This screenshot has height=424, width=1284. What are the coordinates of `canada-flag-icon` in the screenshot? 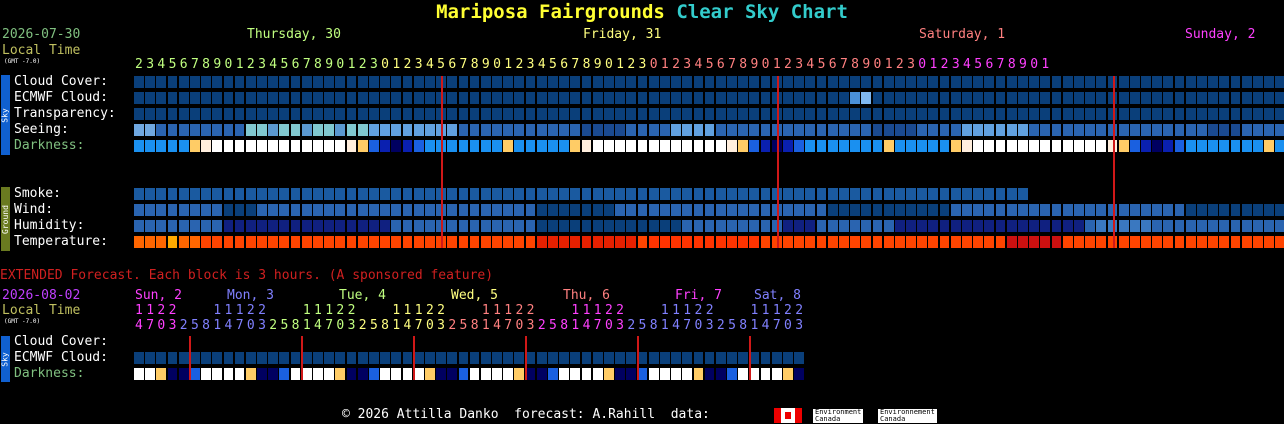 It's located at (788, 415).